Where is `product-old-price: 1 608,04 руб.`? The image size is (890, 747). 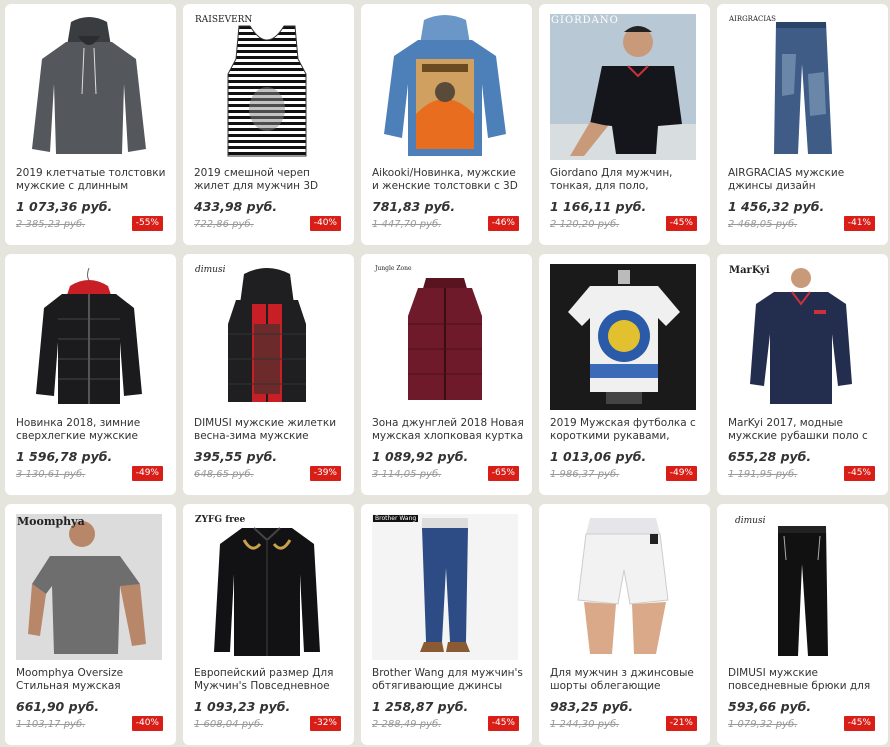 product-old-price: 1 608,04 руб. is located at coordinates (229, 724).